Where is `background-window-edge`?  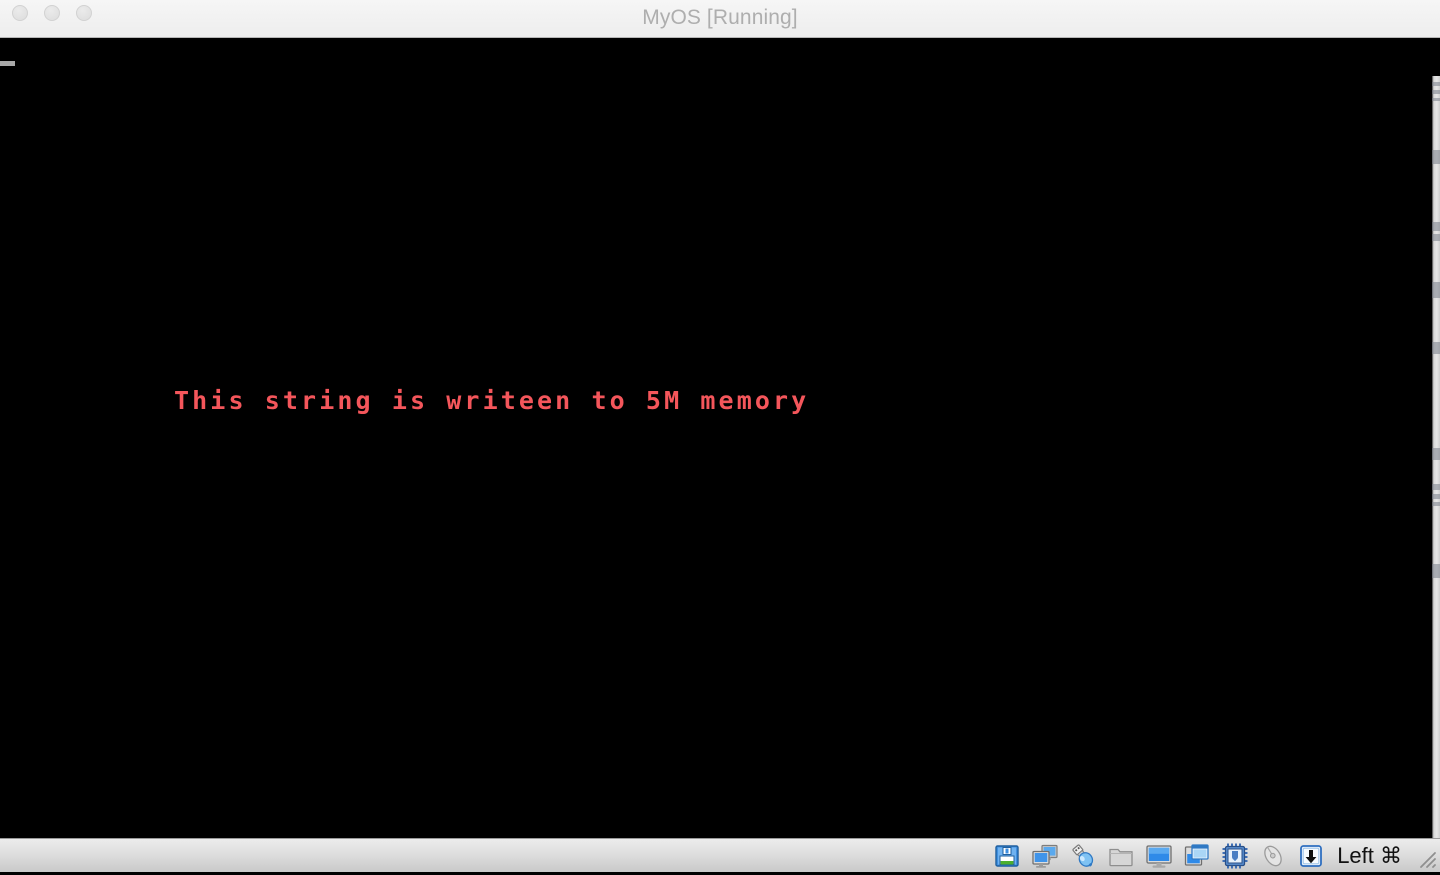
background-window-edge is located at coordinates (1436, 457).